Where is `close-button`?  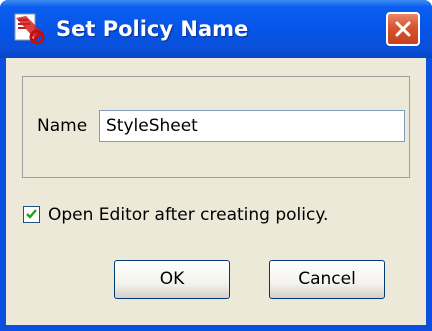 close-button is located at coordinates (403, 29).